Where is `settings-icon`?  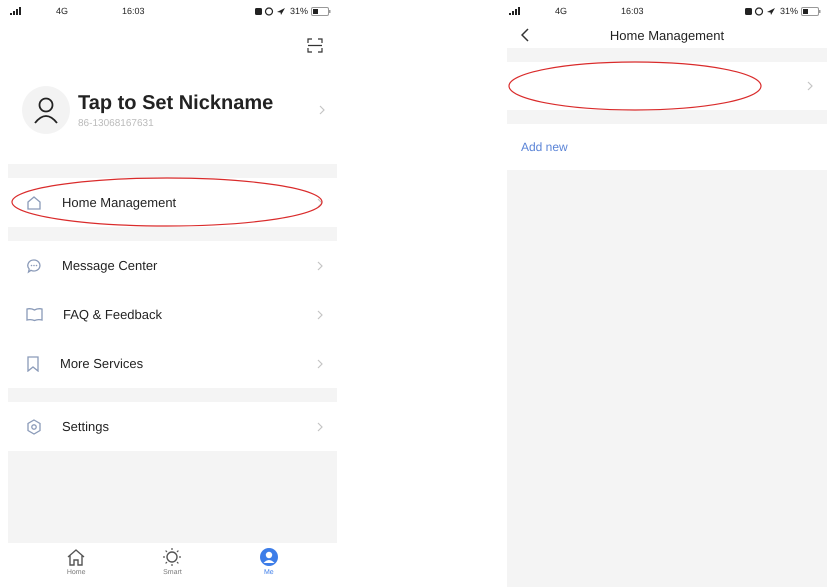
settings-icon is located at coordinates (34, 426).